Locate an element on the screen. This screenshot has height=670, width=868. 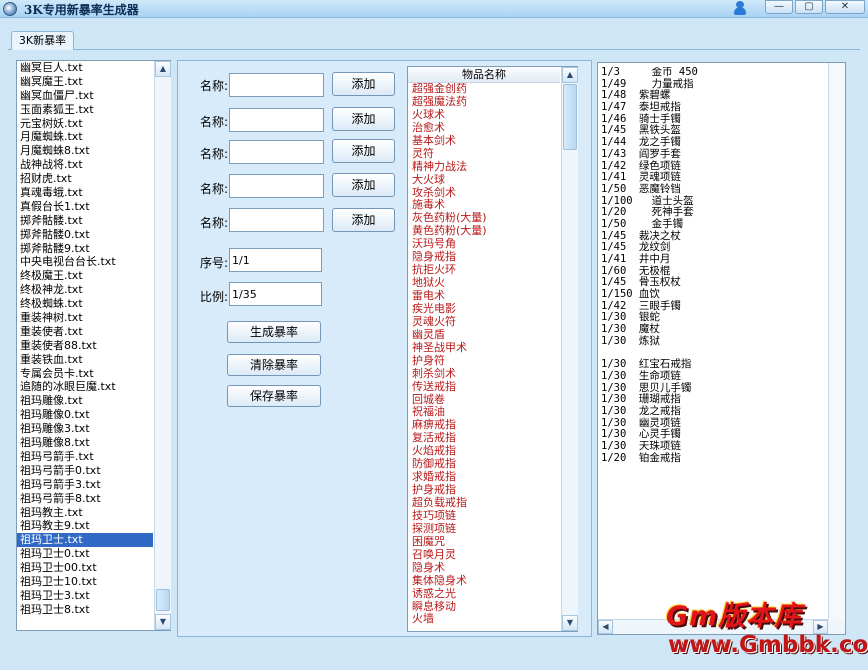
ratio-input is located at coordinates (275, 294).